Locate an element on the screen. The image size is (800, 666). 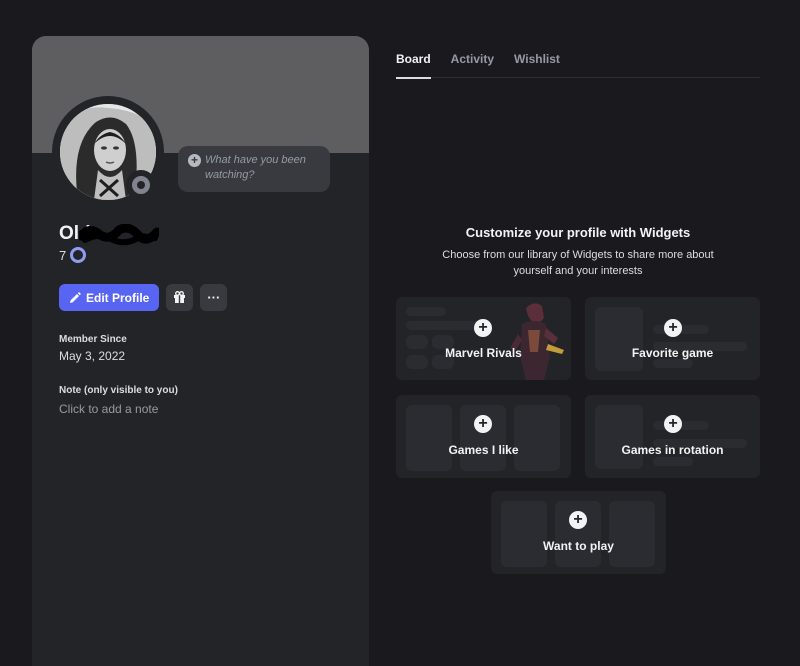
widget-label: Marvel Rivals is located at coordinates (483, 353).